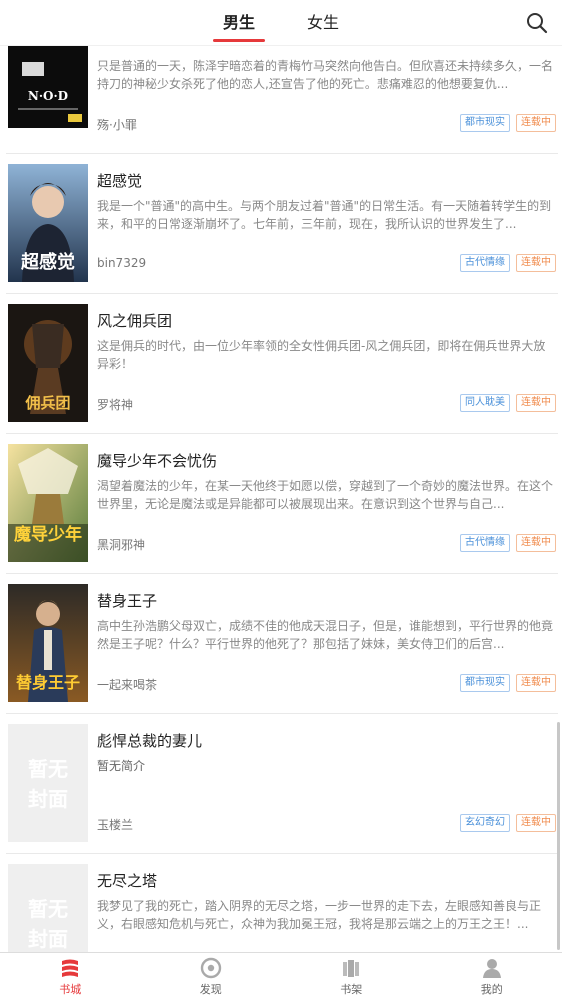  What do you see at coordinates (115, 405) in the screenshot?
I see `book-author: 罗将神` at bounding box center [115, 405].